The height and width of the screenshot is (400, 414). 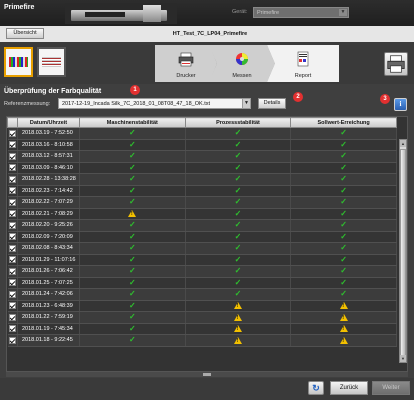 I want to click on splitter-bar, so click(x=207, y=374).